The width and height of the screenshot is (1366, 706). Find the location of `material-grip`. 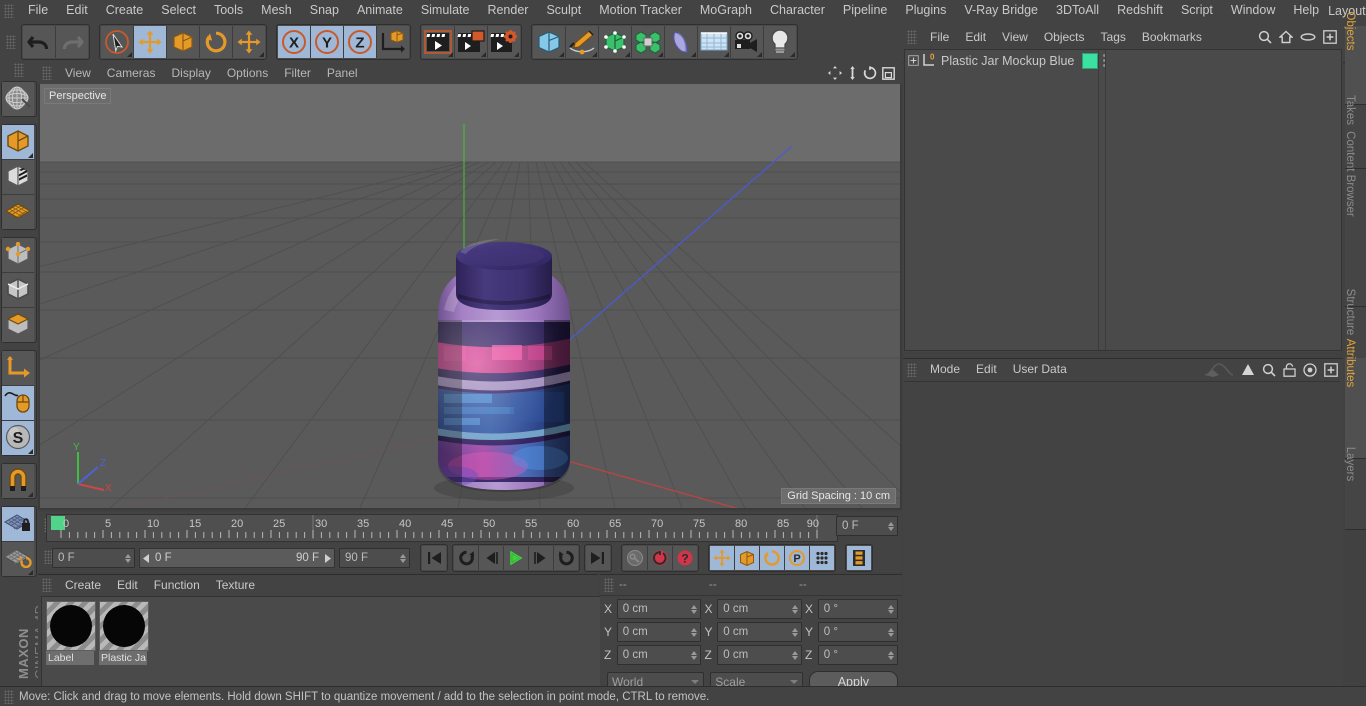

material-grip is located at coordinates (47, 585).